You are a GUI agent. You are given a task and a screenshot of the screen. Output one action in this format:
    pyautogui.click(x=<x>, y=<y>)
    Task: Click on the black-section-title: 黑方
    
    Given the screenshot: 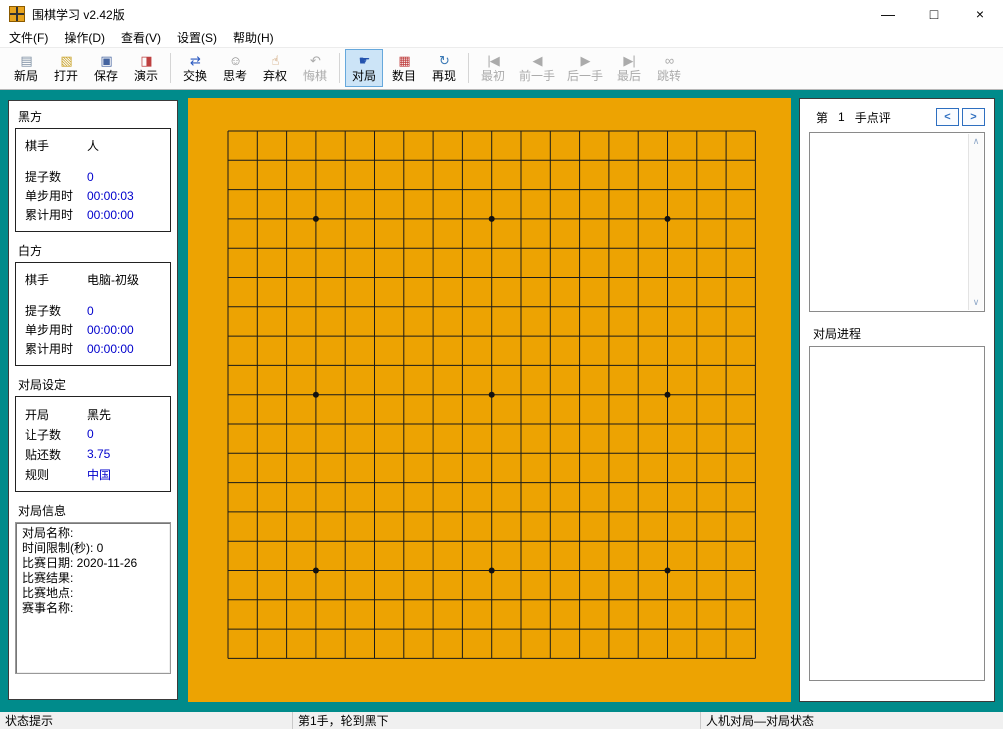 What is the action you would take?
    pyautogui.click(x=30, y=117)
    